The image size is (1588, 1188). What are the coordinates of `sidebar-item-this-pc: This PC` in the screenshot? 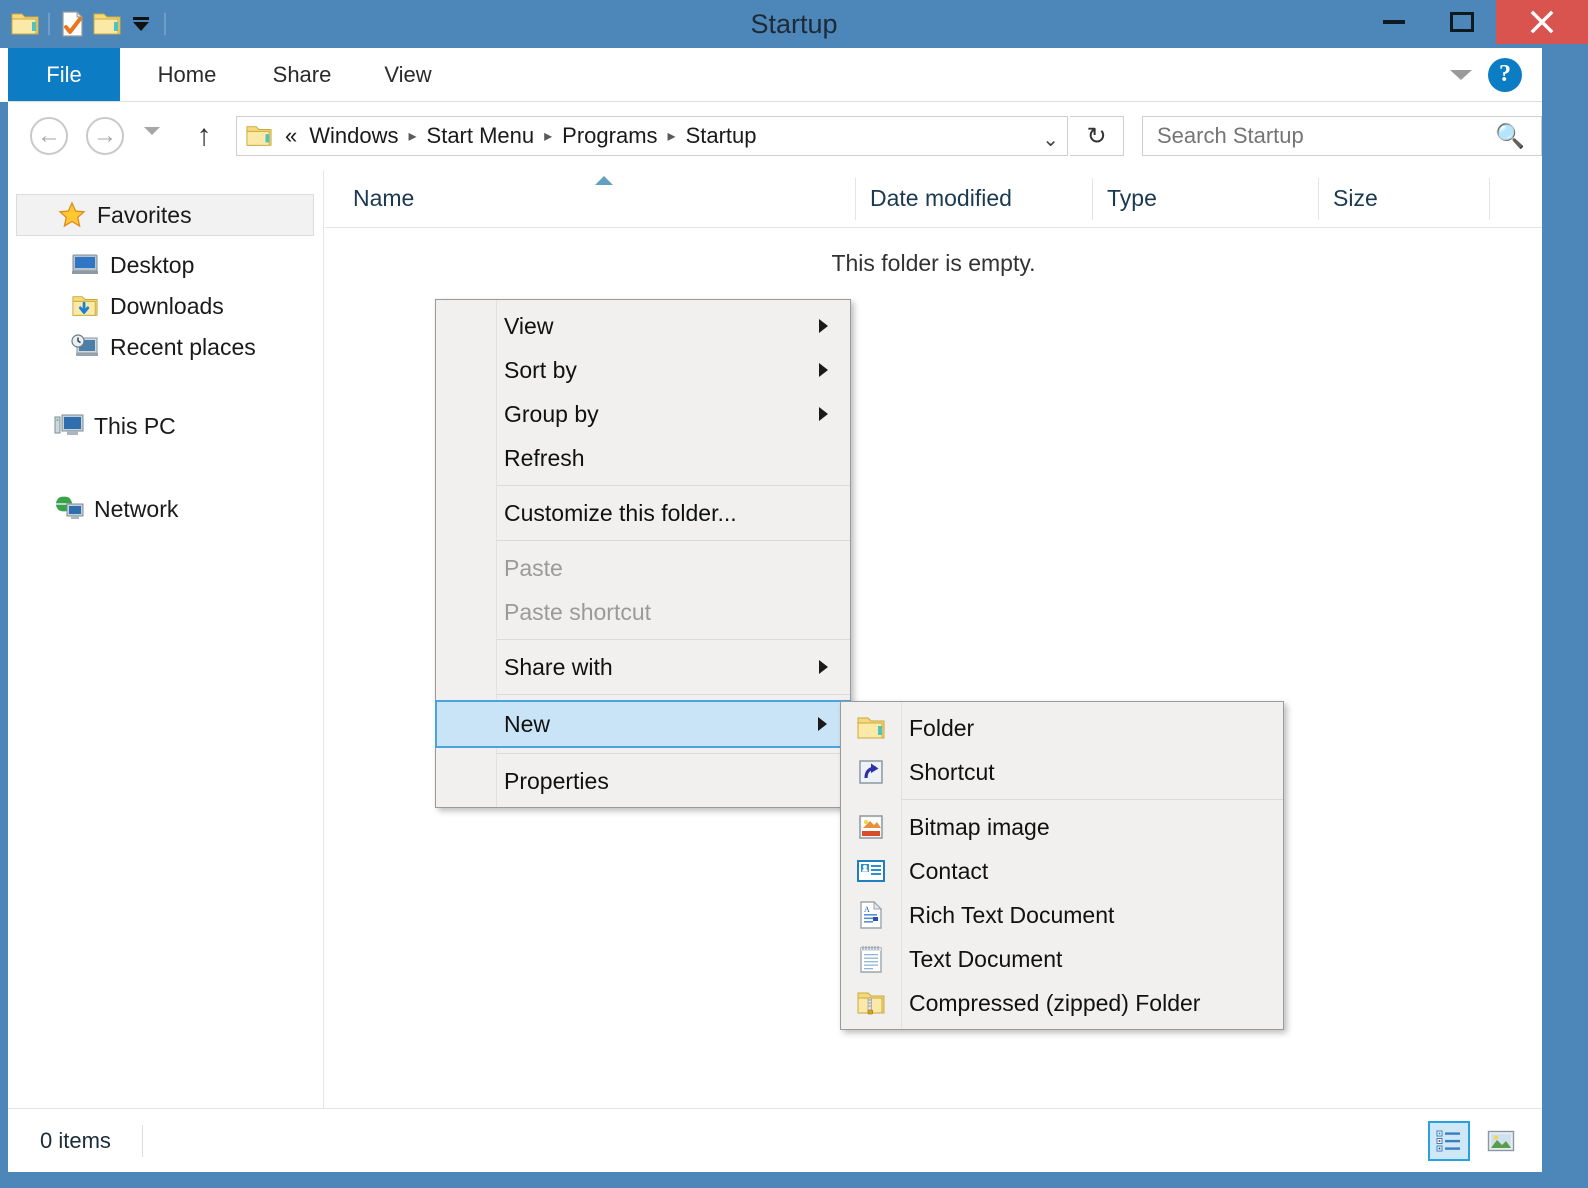 It's located at (114, 426).